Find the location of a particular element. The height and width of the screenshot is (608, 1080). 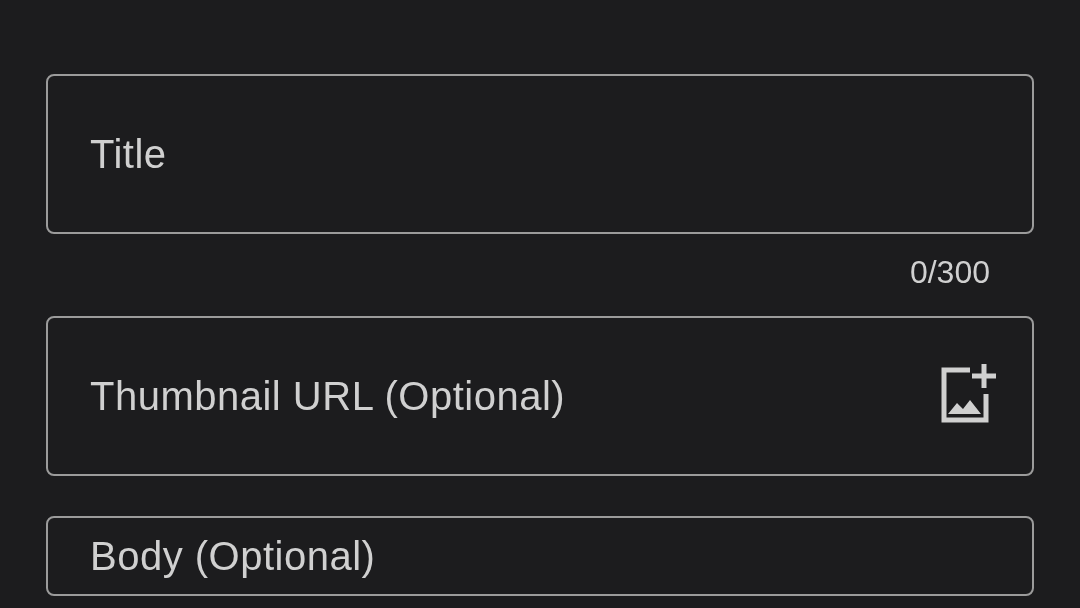

character-counter: 0/300 is located at coordinates (949, 272).